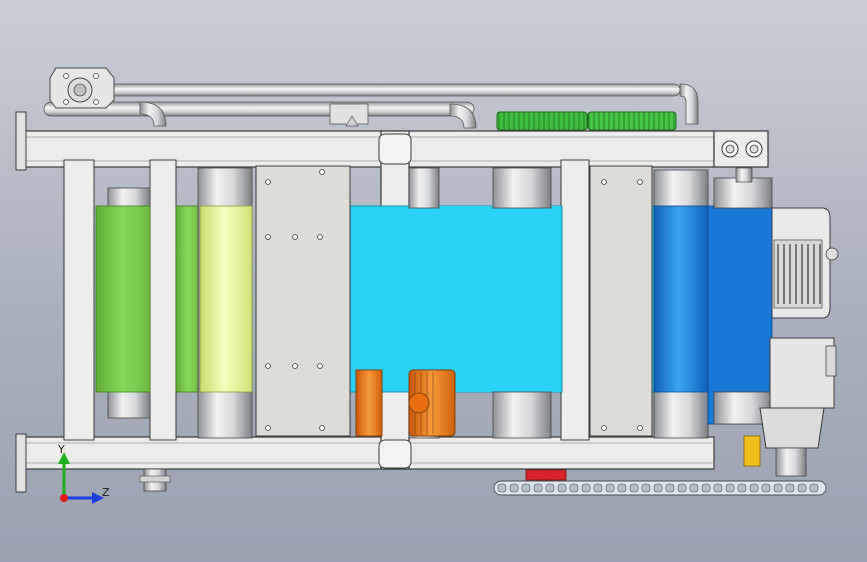  I want to click on drive-gear-pair, so click(586, 121).